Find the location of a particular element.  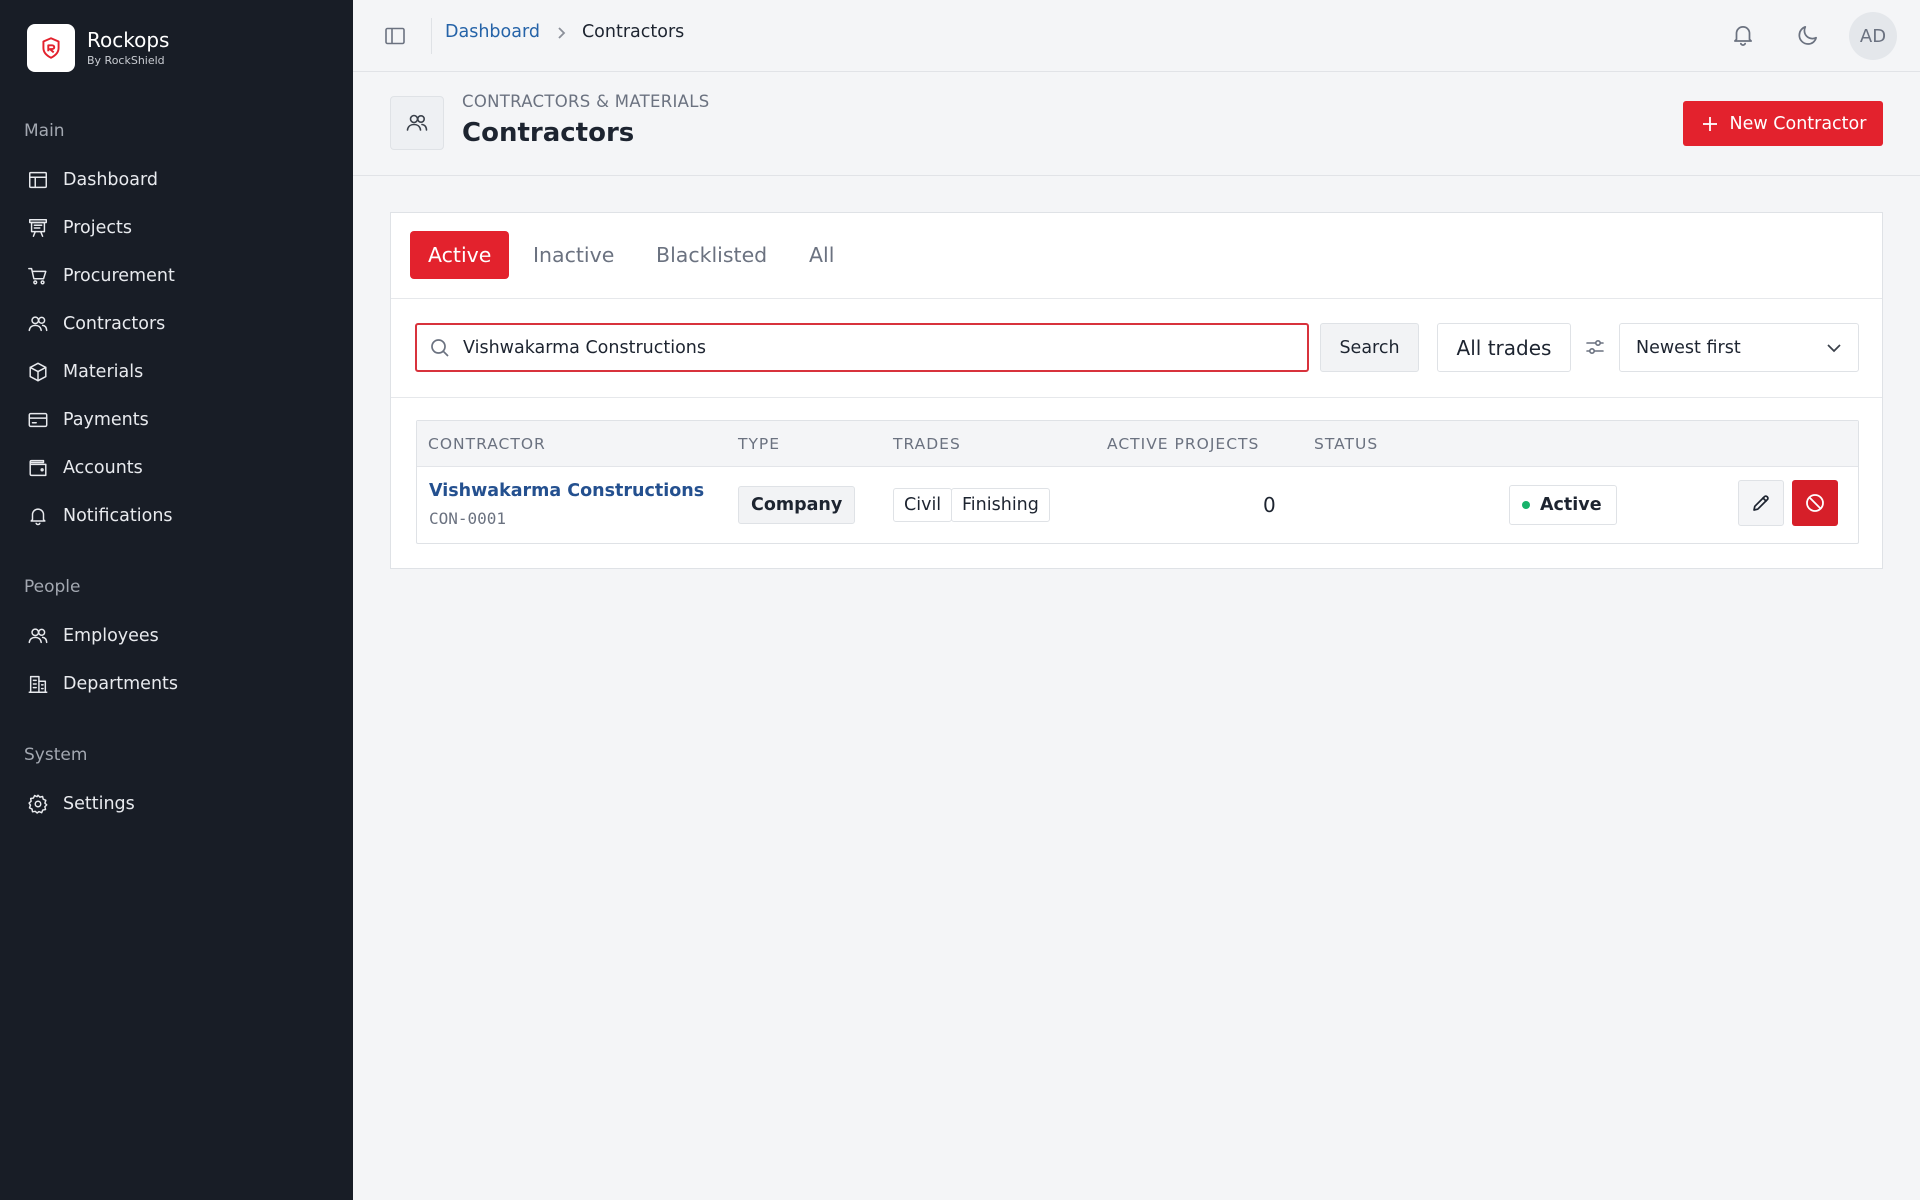

sidebar-item-label: Notifications is located at coordinates (118, 516).